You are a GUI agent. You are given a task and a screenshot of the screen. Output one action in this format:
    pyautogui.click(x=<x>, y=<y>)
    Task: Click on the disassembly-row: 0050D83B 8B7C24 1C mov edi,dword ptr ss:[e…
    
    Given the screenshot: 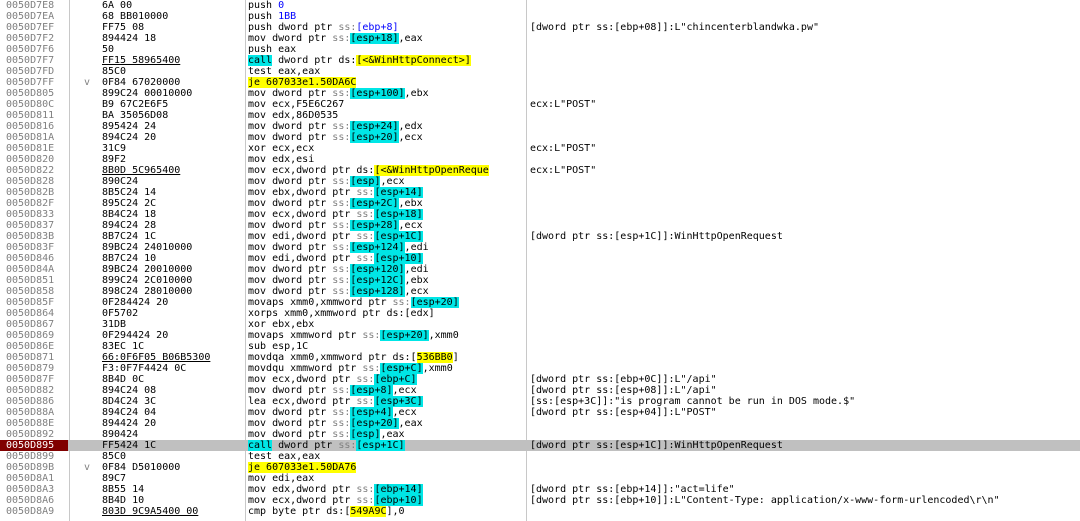 What is the action you would take?
    pyautogui.click(x=540, y=236)
    